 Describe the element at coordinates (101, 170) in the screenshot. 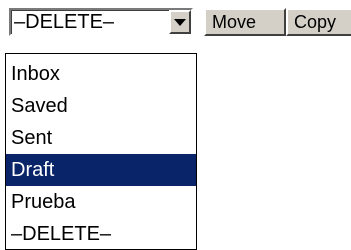

I see `option-draft: Draft` at that location.